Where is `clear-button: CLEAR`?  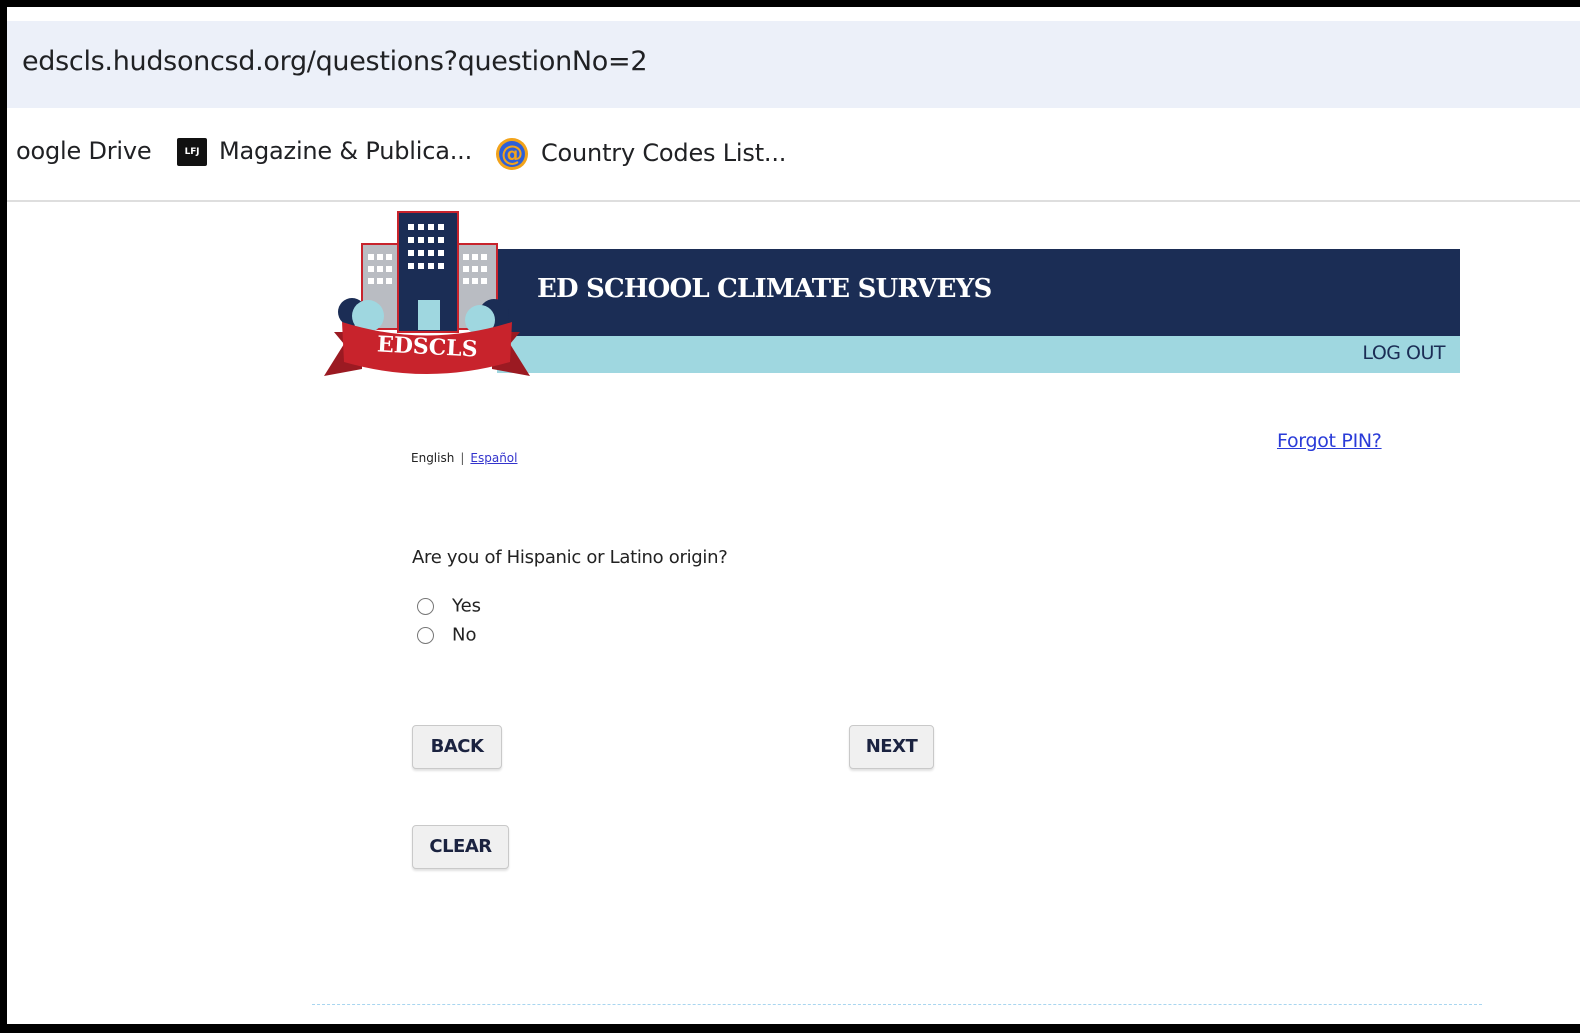 clear-button: CLEAR is located at coordinates (460, 847).